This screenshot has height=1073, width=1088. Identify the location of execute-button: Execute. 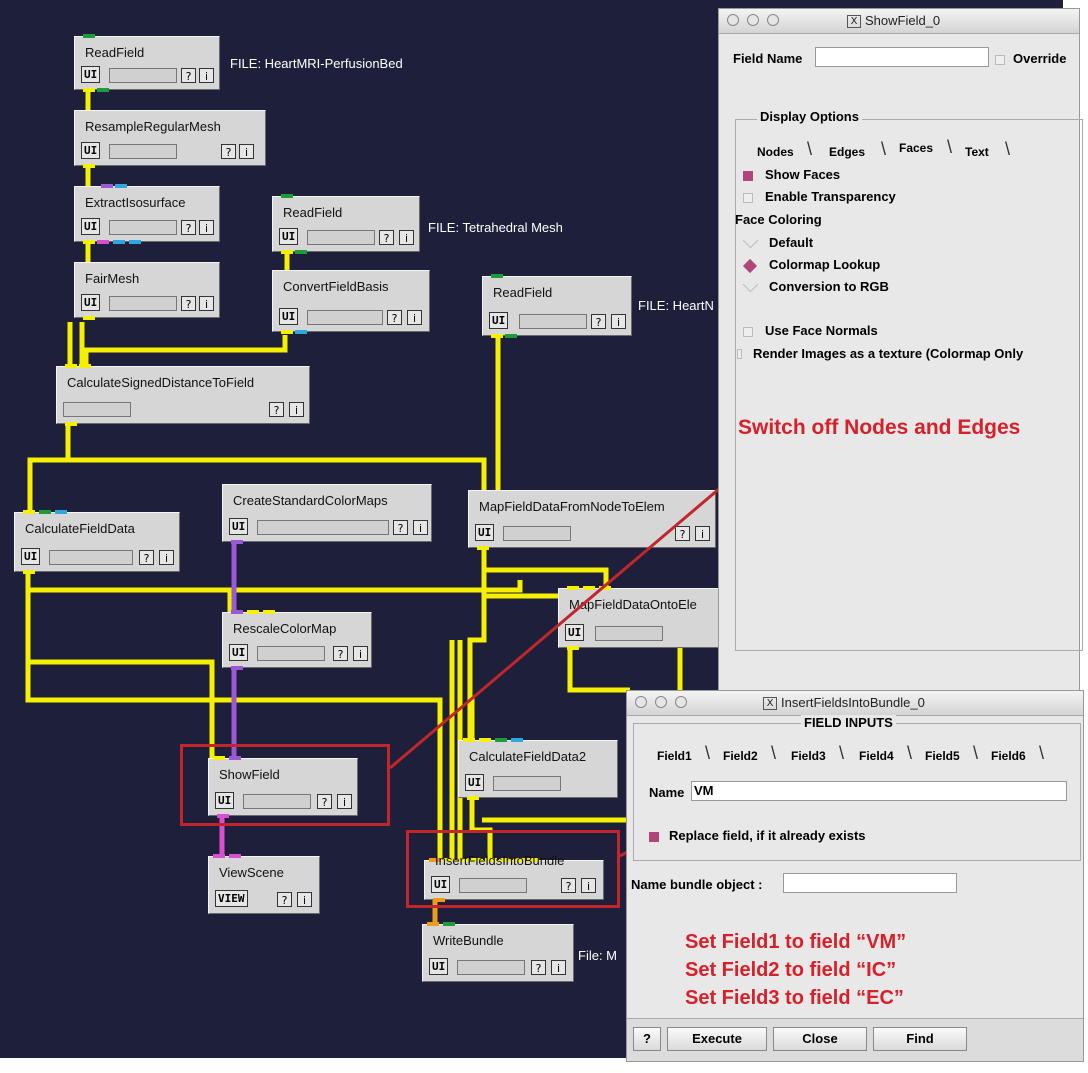
(717, 1039).